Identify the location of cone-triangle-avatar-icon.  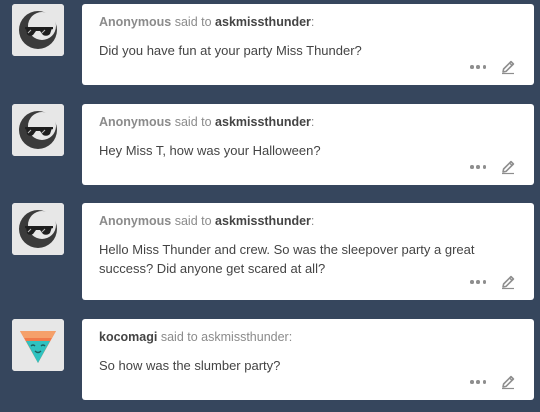
(38, 345).